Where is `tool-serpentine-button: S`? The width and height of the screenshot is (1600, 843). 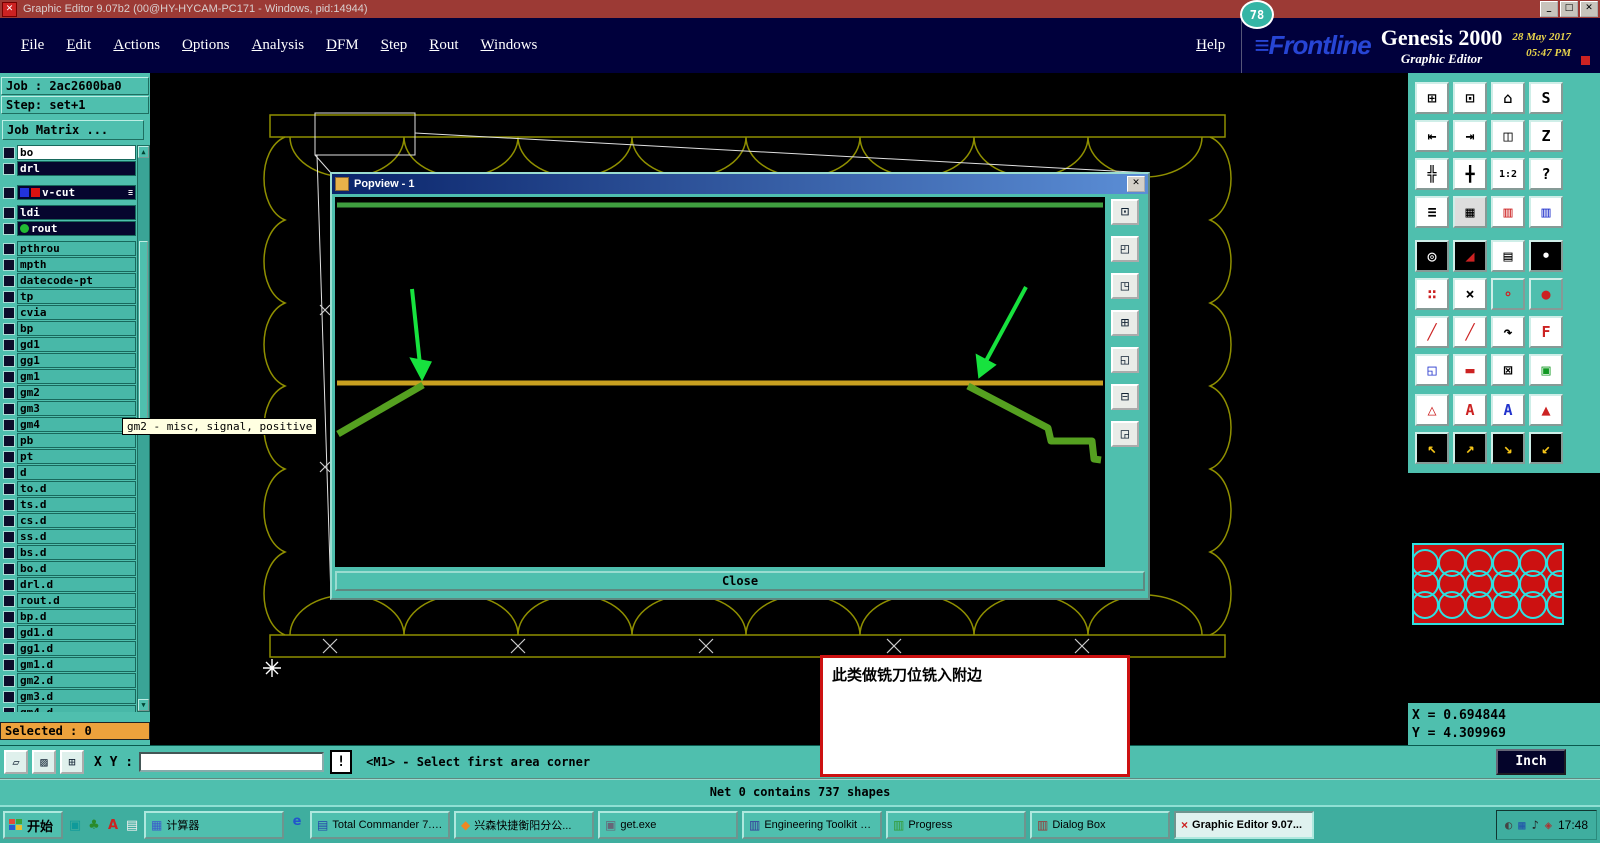
tool-serpentine-button: S is located at coordinates (1546, 98).